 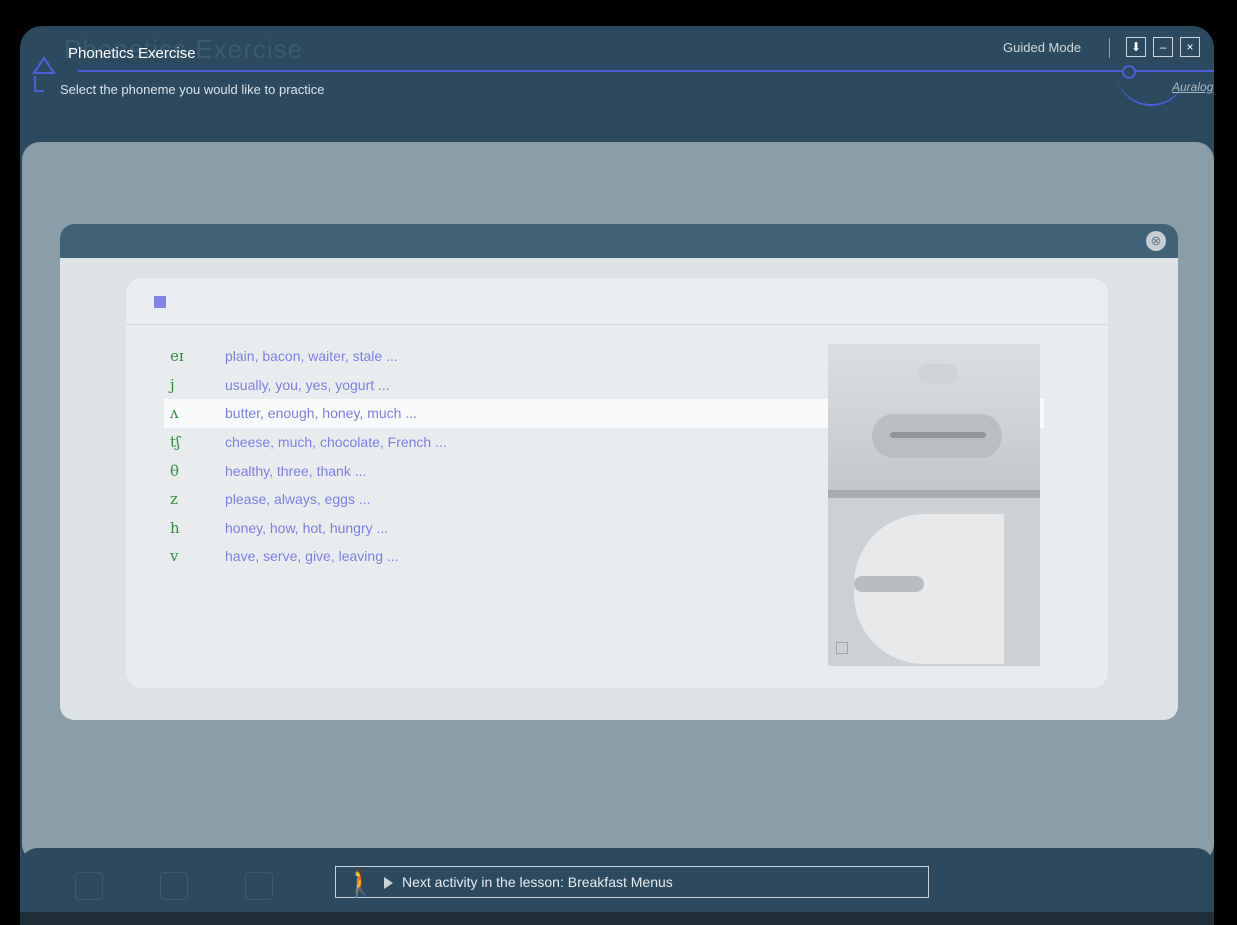 What do you see at coordinates (175, 527) in the screenshot?
I see `phoneme-symbol: h` at bounding box center [175, 527].